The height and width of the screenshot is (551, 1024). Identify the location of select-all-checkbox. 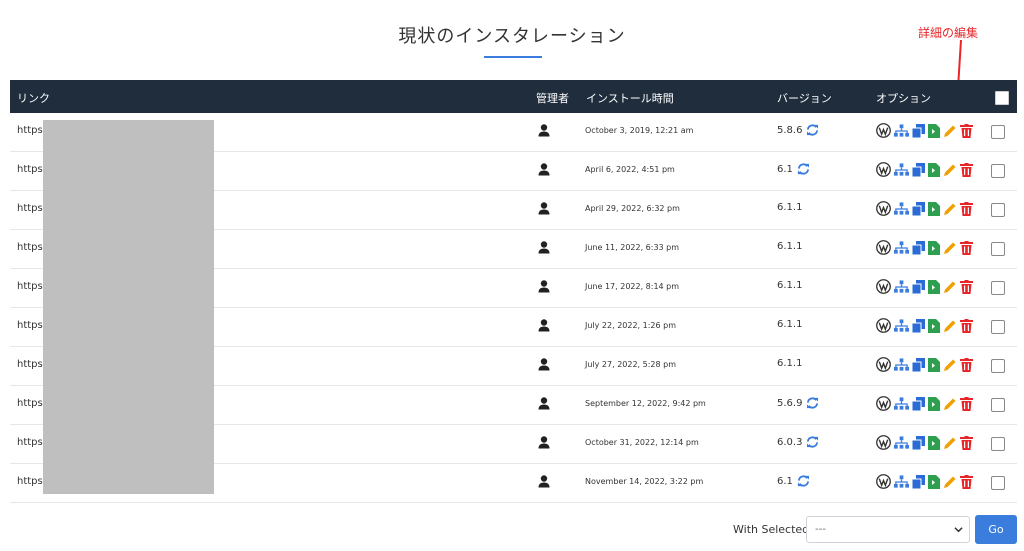
(1002, 98).